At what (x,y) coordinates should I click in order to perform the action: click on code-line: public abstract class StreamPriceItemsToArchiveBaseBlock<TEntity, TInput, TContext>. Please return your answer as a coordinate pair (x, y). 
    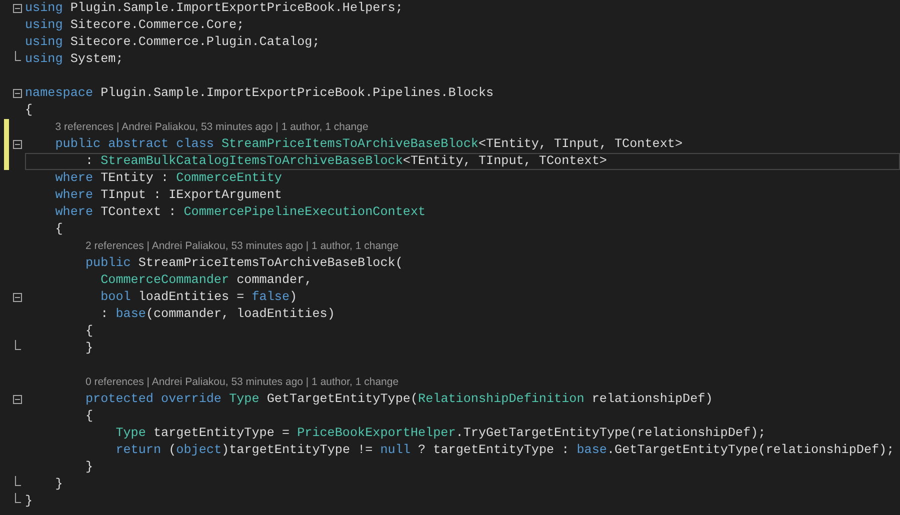
    Looking at the image, I should click on (368, 144).